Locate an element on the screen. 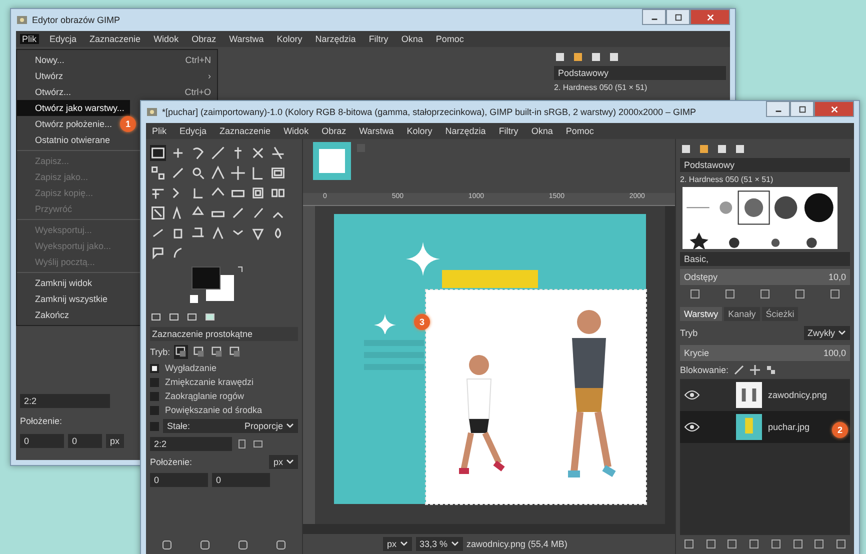 The image size is (866, 554). vertical-scrollbar is located at coordinates (670, 365).